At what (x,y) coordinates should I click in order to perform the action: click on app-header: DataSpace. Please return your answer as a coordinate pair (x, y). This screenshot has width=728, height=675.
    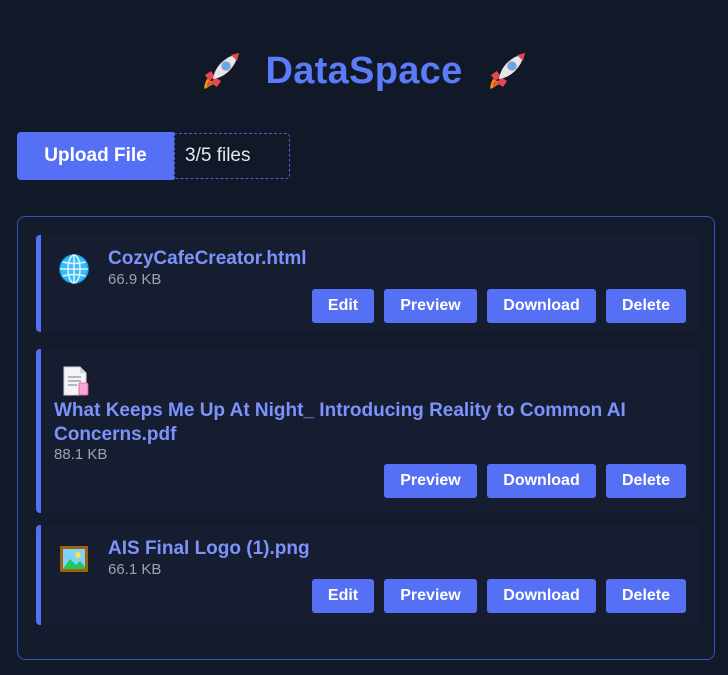
    Looking at the image, I should click on (364, 71).